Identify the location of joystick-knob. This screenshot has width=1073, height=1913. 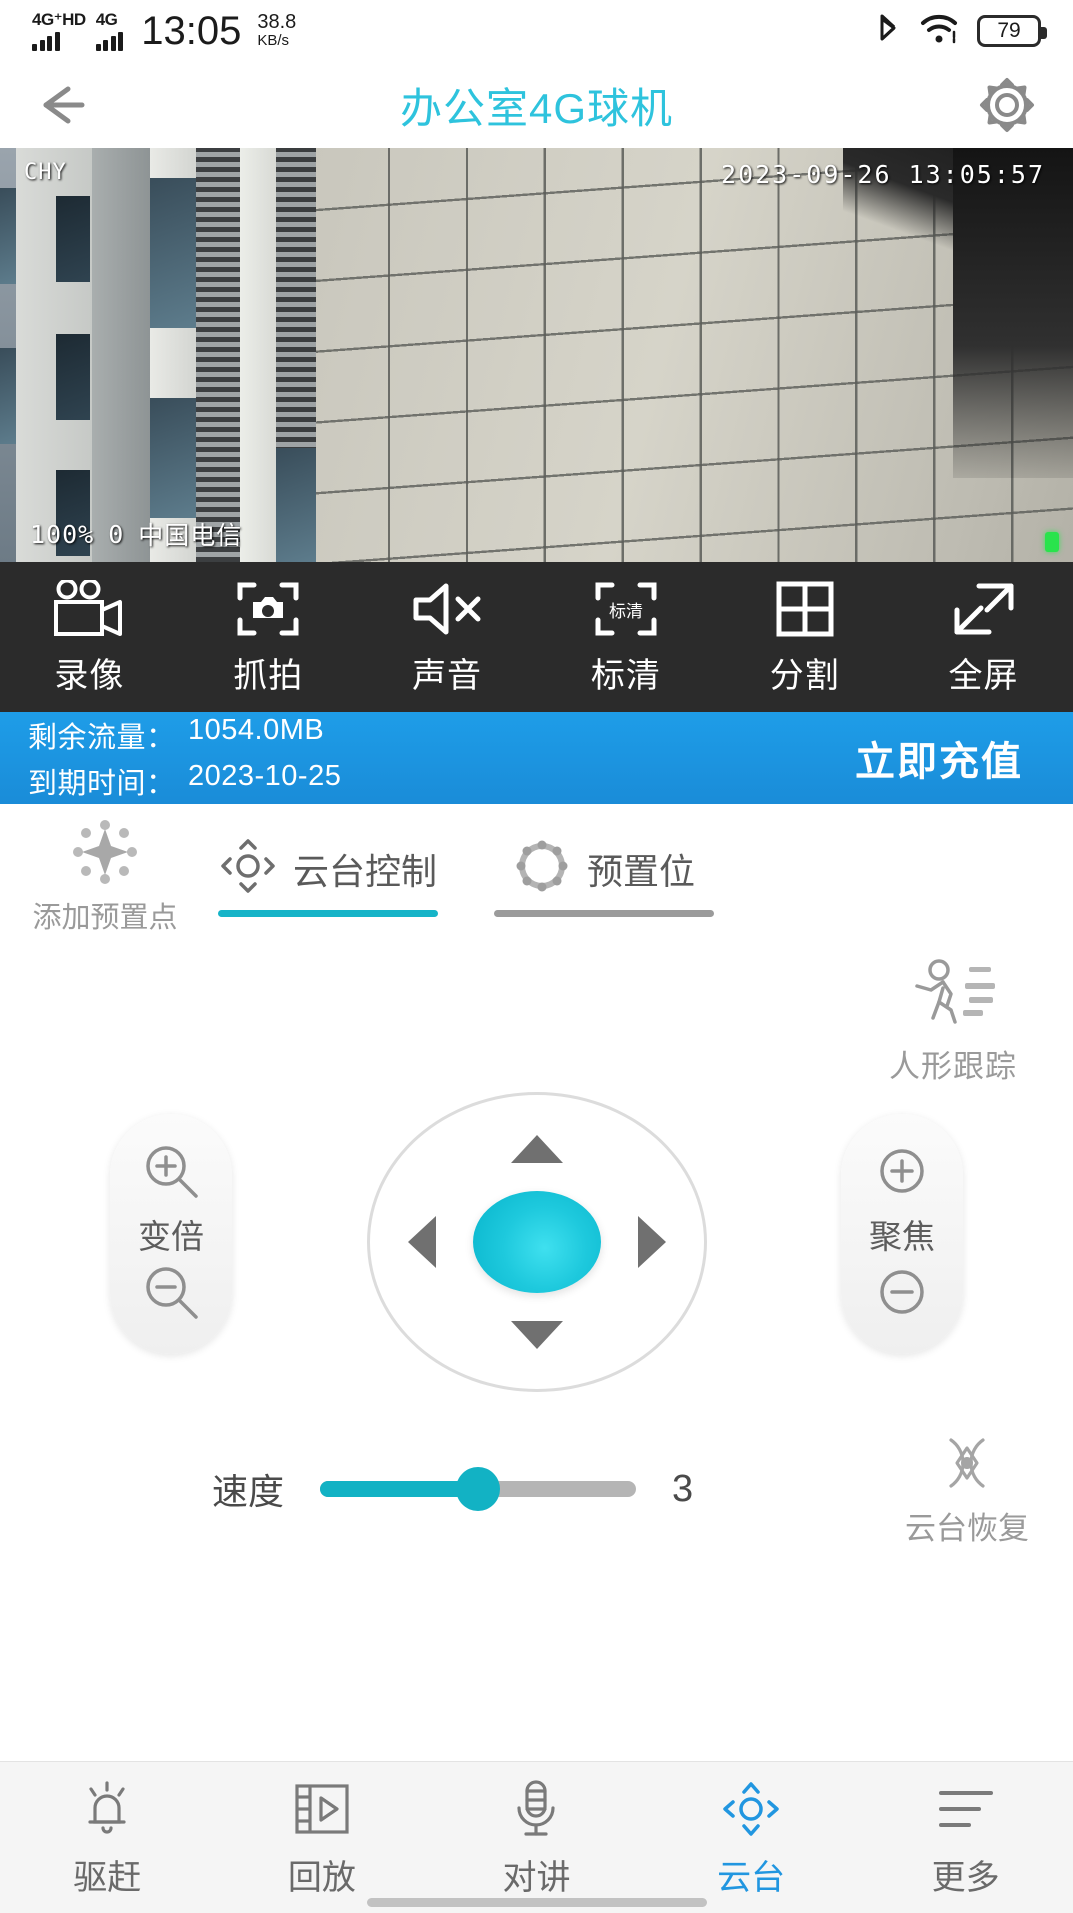
(536, 1242).